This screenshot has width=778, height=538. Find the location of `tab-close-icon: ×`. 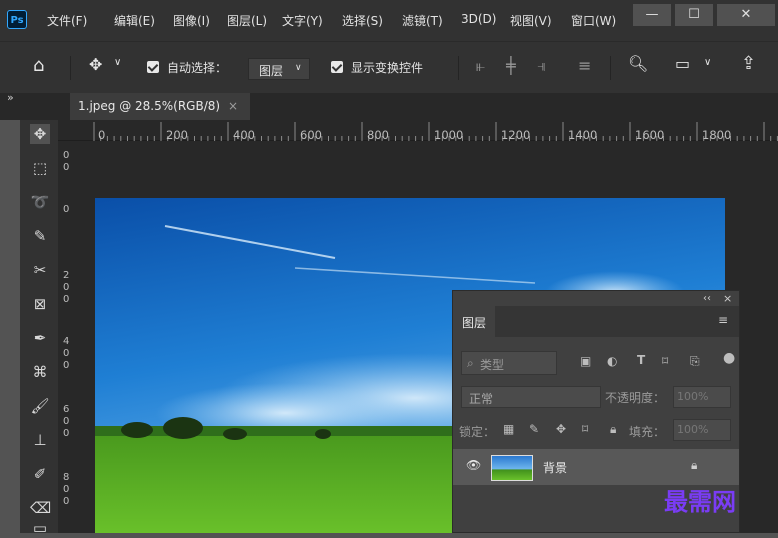

tab-close-icon: × is located at coordinates (233, 106).